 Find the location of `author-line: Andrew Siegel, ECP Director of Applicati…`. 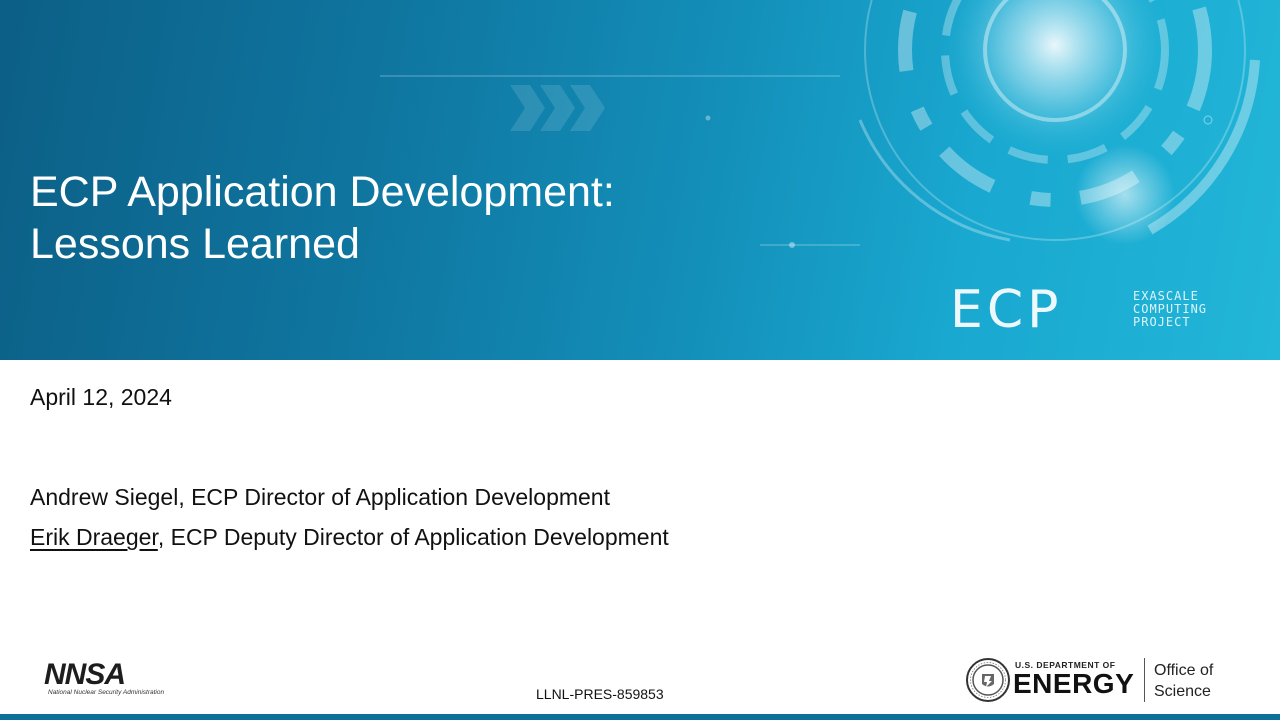

author-line: Andrew Siegel, ECP Director of Applicati… is located at coordinates (320, 497).